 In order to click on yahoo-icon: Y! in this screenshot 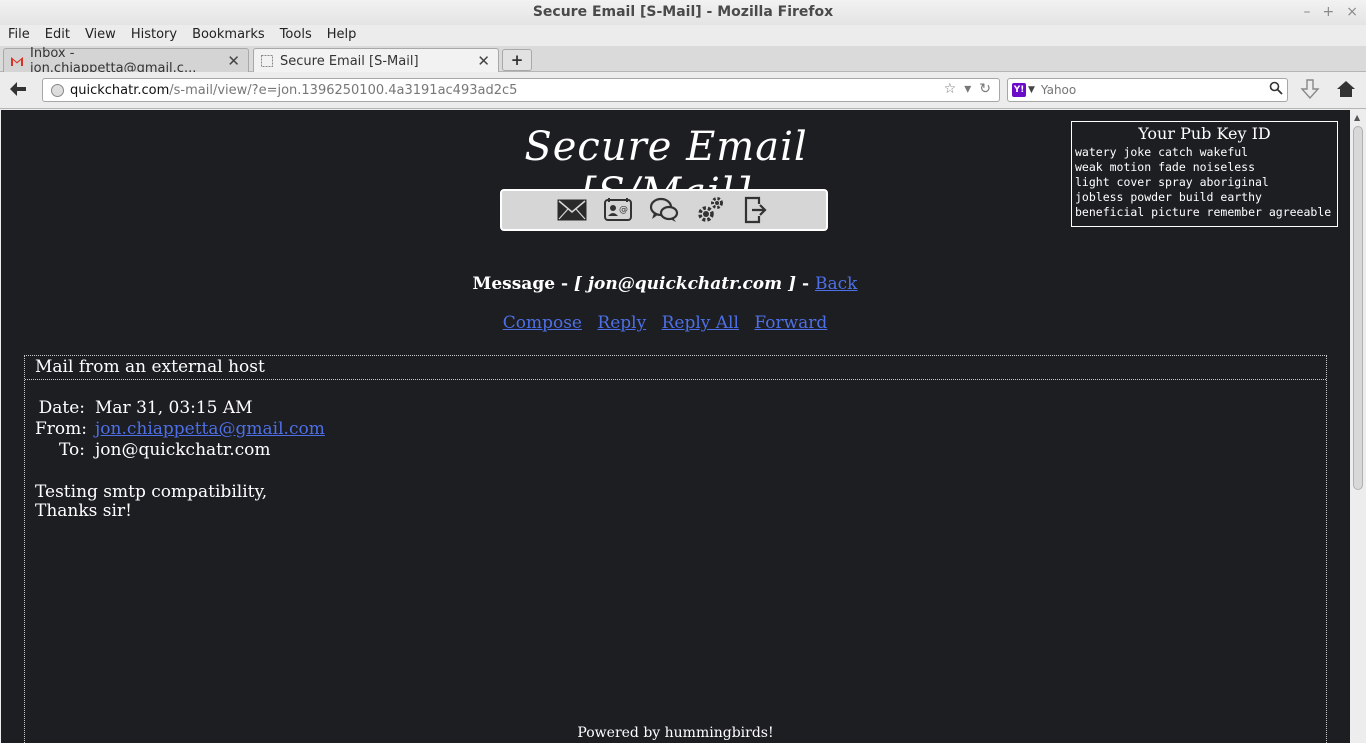, I will do `click(1019, 90)`.